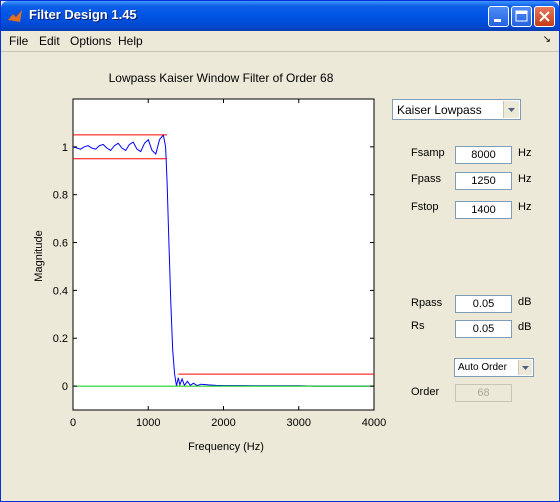 Image resolution: width=560 pixels, height=502 pixels. What do you see at coordinates (73, 423) in the screenshot?
I see `x-tick-label: 0` at bounding box center [73, 423].